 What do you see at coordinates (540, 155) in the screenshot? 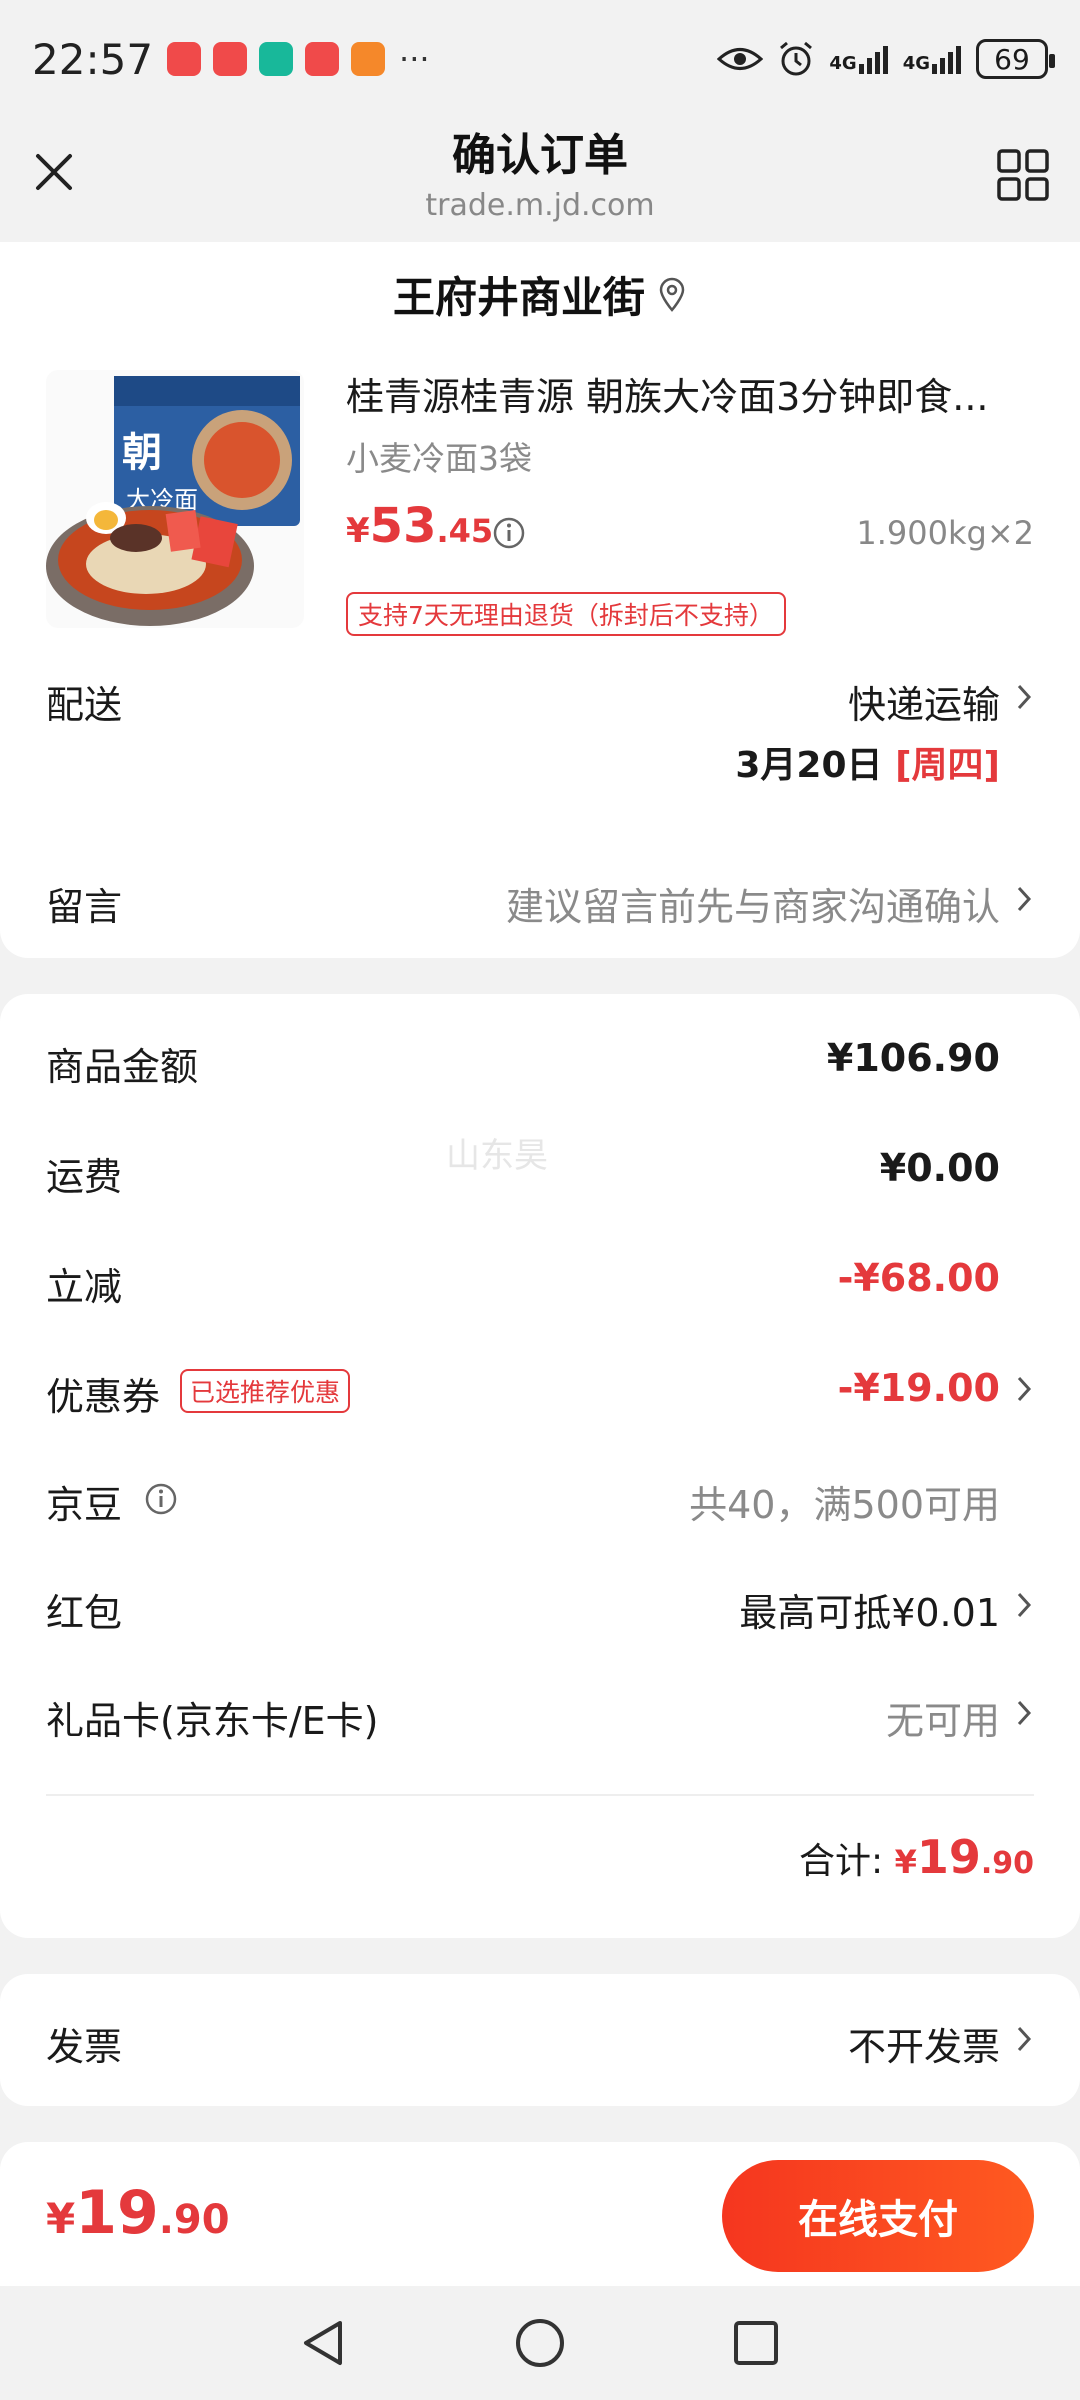
I see `page-title: 确认订单` at bounding box center [540, 155].